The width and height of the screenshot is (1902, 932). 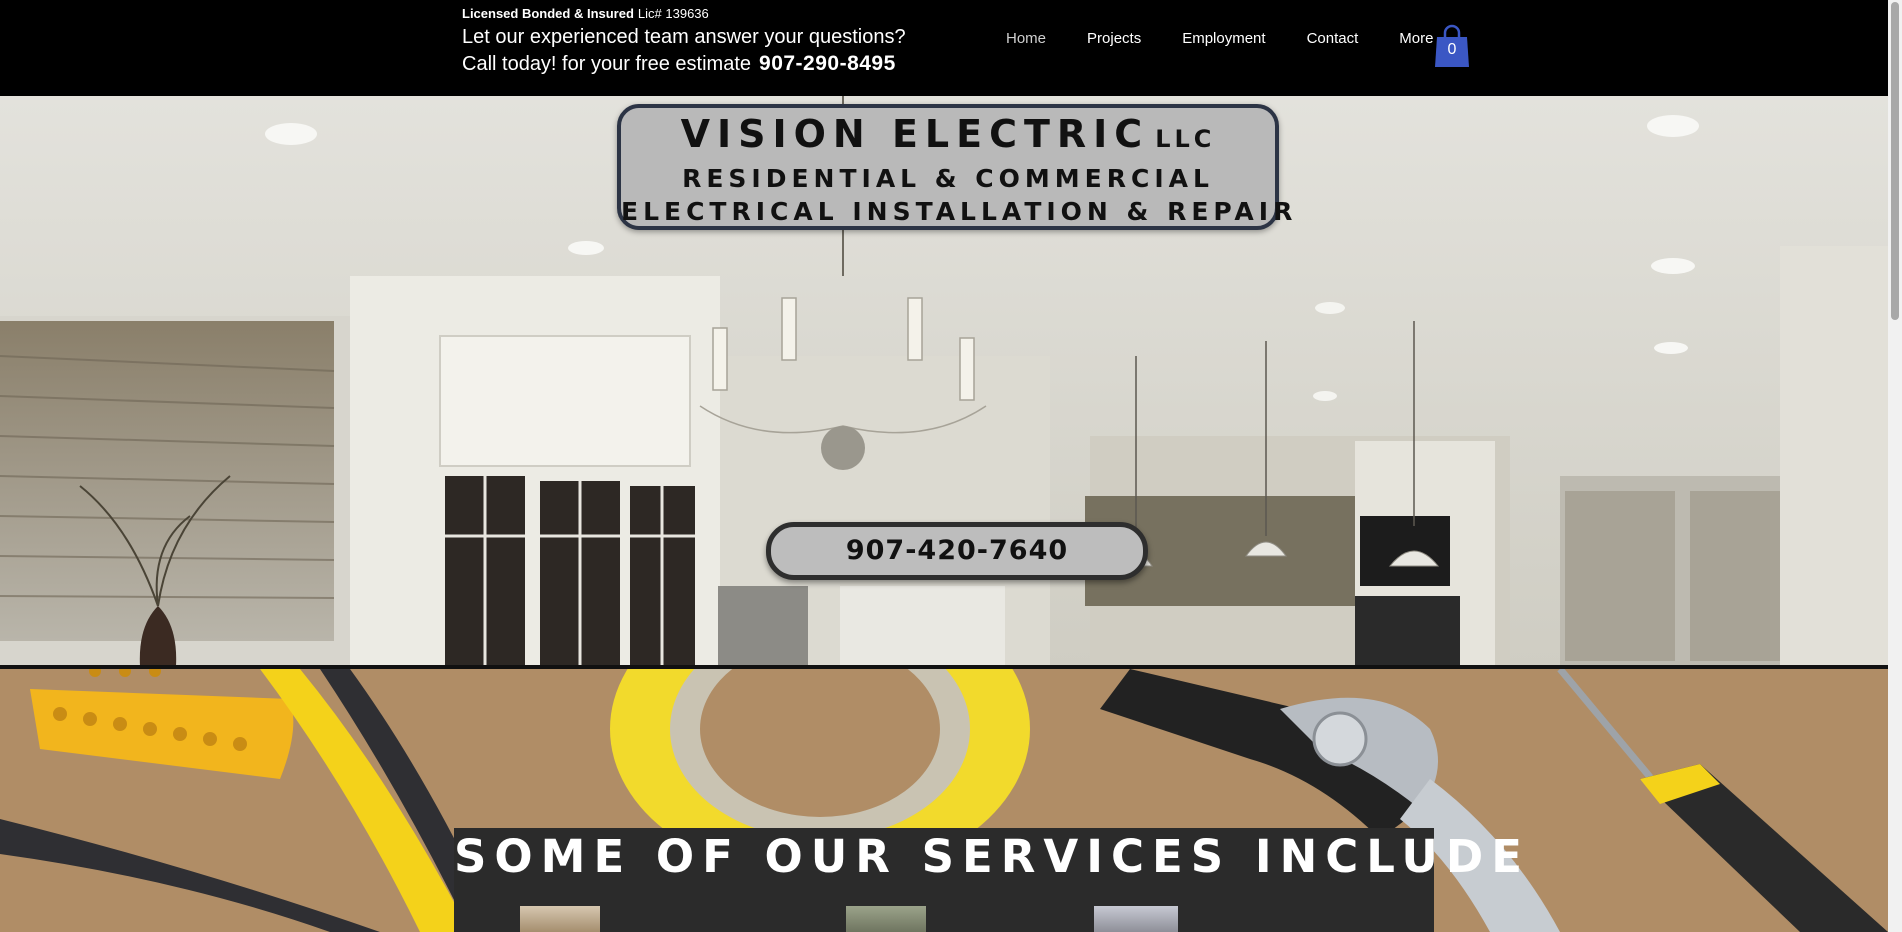 I want to click on tagline-call-text: Call today! for your free estimate, so click(x=607, y=64).